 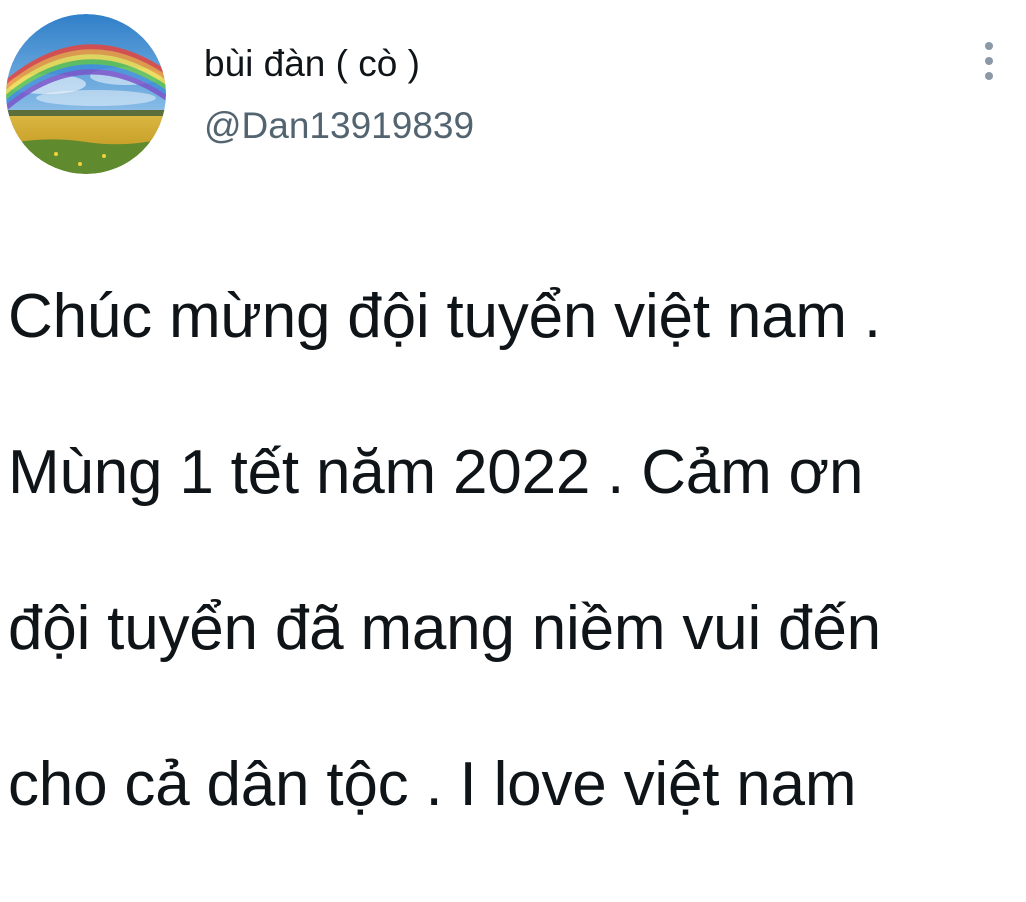 I want to click on more-vertical-icon, so click(x=989, y=46).